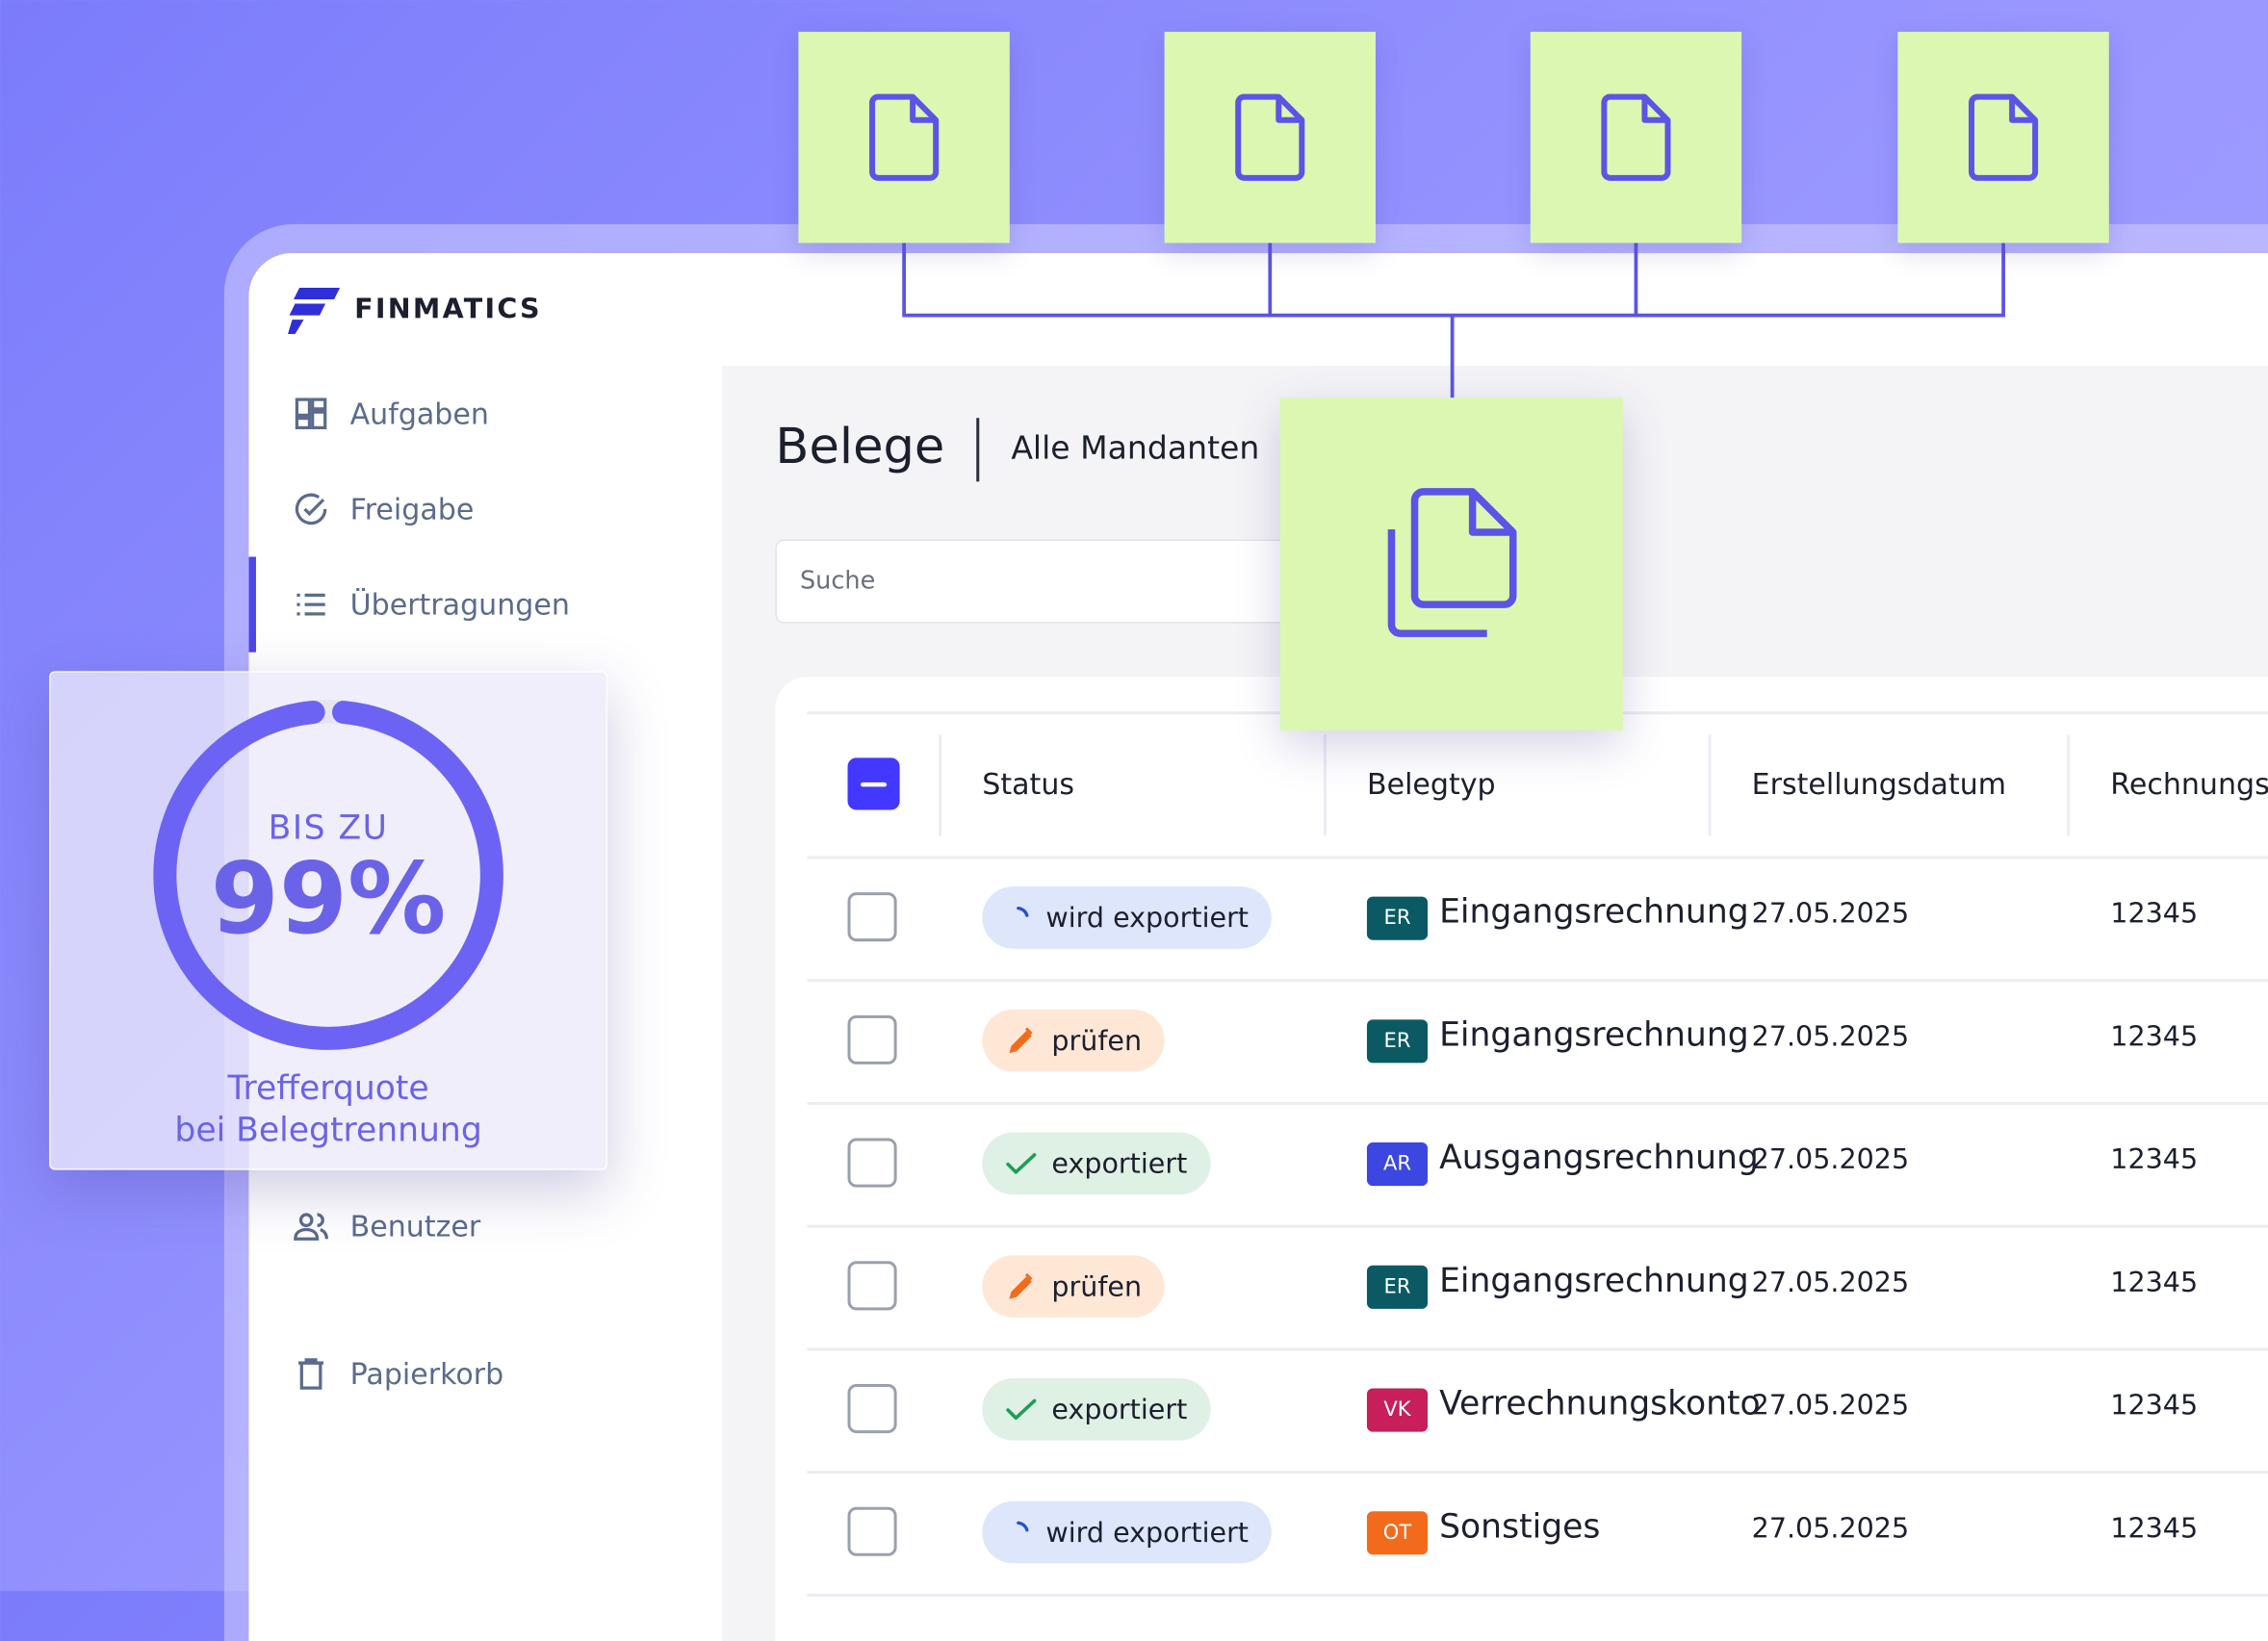  Describe the element at coordinates (860, 447) in the screenshot. I see `page-title: Belege` at that location.